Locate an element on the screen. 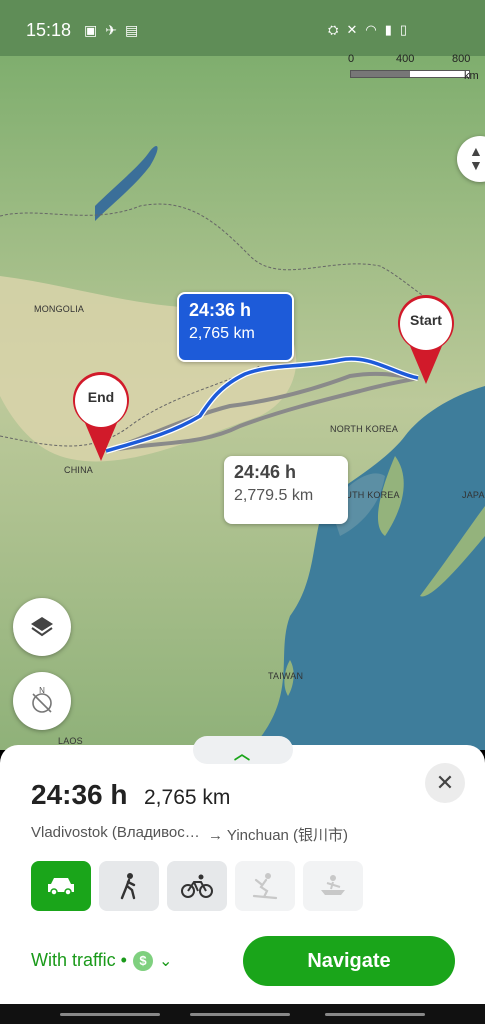 This screenshot has width=485, height=1024. system-nav-bar is located at coordinates (242, 1014).